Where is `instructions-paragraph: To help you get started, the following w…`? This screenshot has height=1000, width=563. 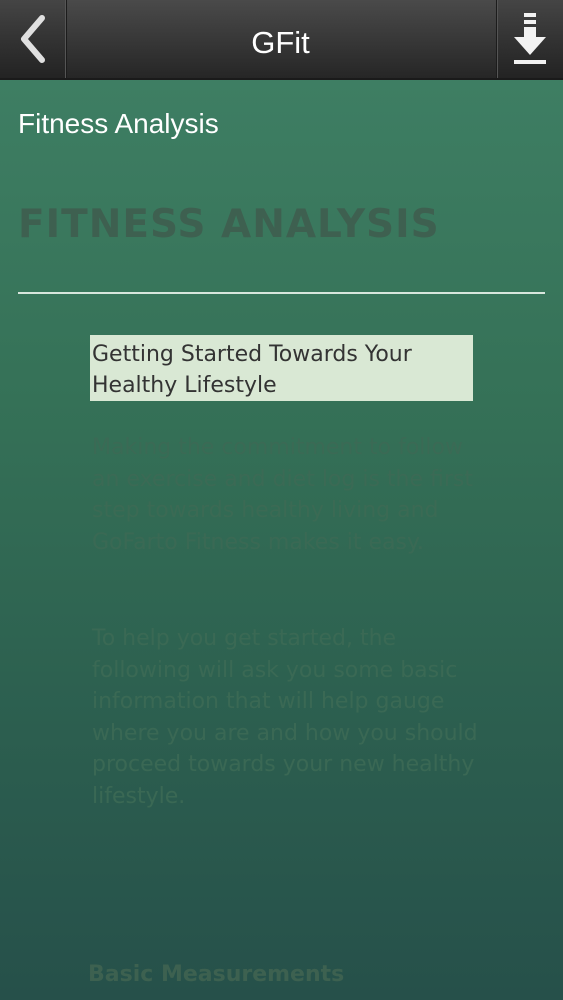
instructions-paragraph: To help you get started, the following w… is located at coordinates (285, 717).